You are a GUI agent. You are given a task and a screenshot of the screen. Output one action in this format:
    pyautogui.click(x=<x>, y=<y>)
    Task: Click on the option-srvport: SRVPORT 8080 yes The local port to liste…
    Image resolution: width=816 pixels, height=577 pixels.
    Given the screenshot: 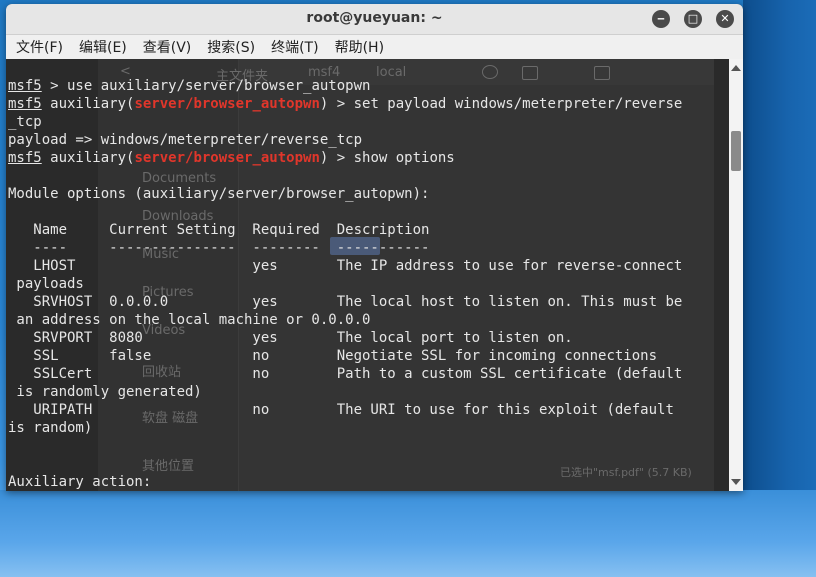 What is the action you would take?
    pyautogui.click(x=290, y=338)
    